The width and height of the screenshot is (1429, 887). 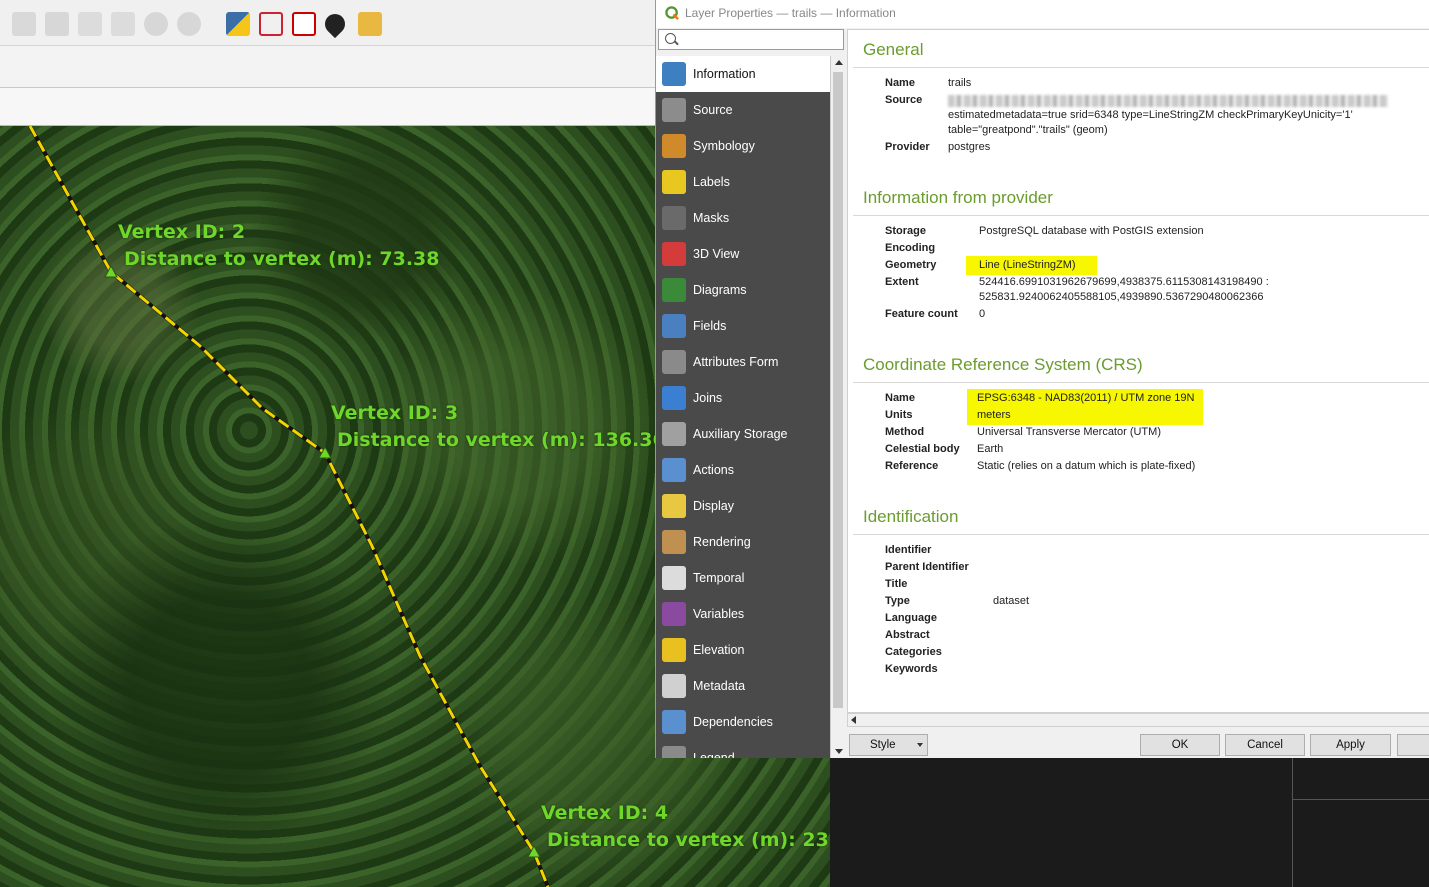 What do you see at coordinates (838, 390) in the screenshot?
I see `scroll-thumb` at bounding box center [838, 390].